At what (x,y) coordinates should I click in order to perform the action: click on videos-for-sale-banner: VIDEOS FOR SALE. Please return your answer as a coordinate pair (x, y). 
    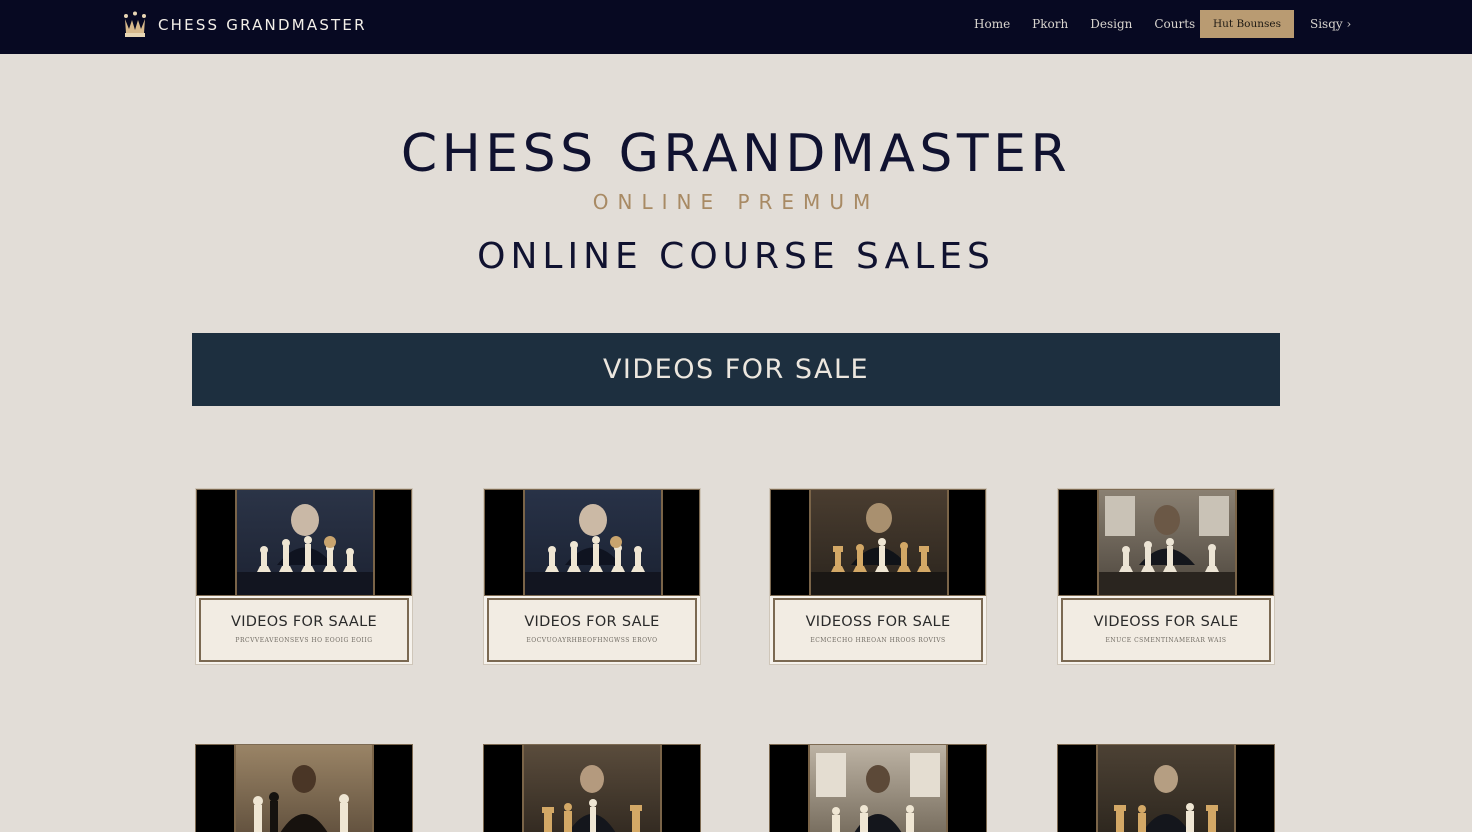
    Looking at the image, I should click on (736, 369).